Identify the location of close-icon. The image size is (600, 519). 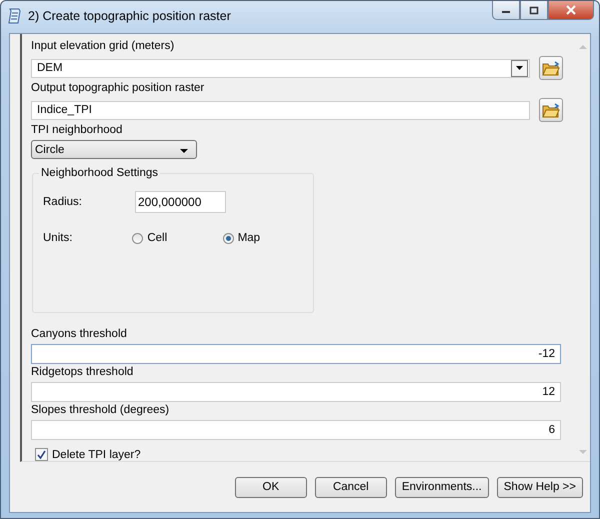
(571, 10).